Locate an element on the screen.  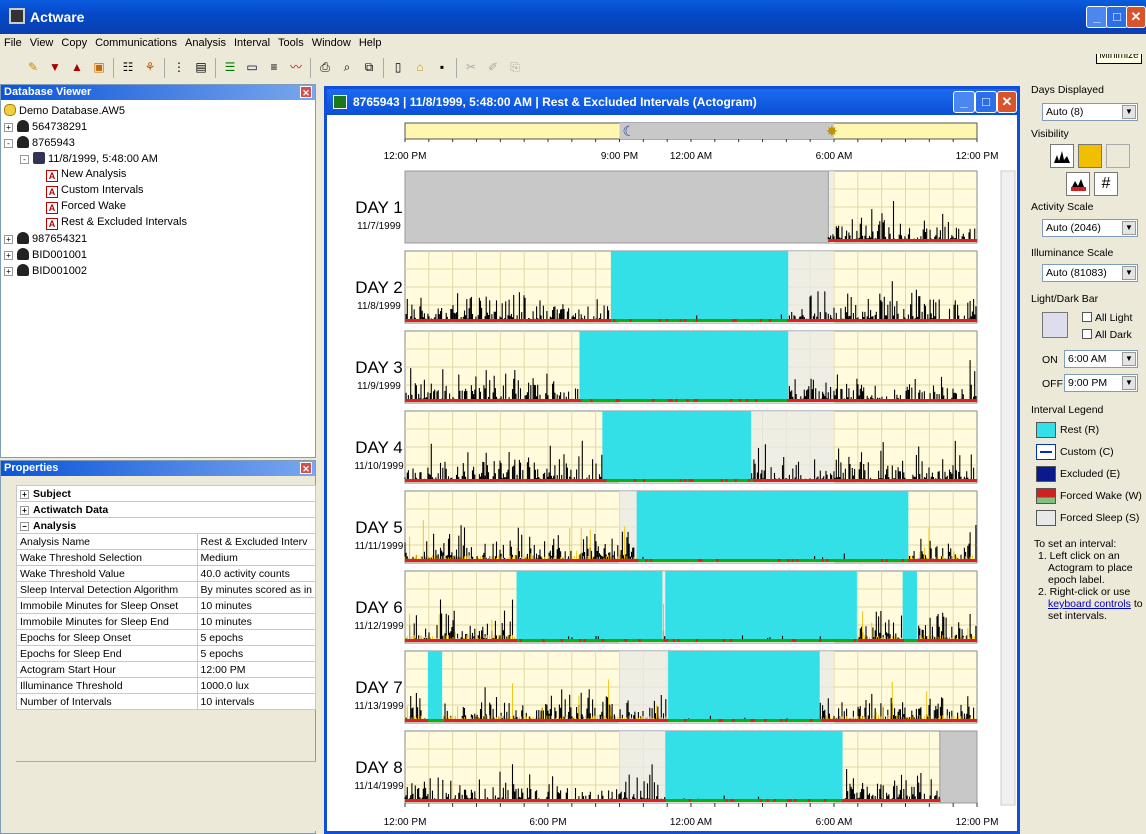
report-icon: ▤ is located at coordinates (201, 67).